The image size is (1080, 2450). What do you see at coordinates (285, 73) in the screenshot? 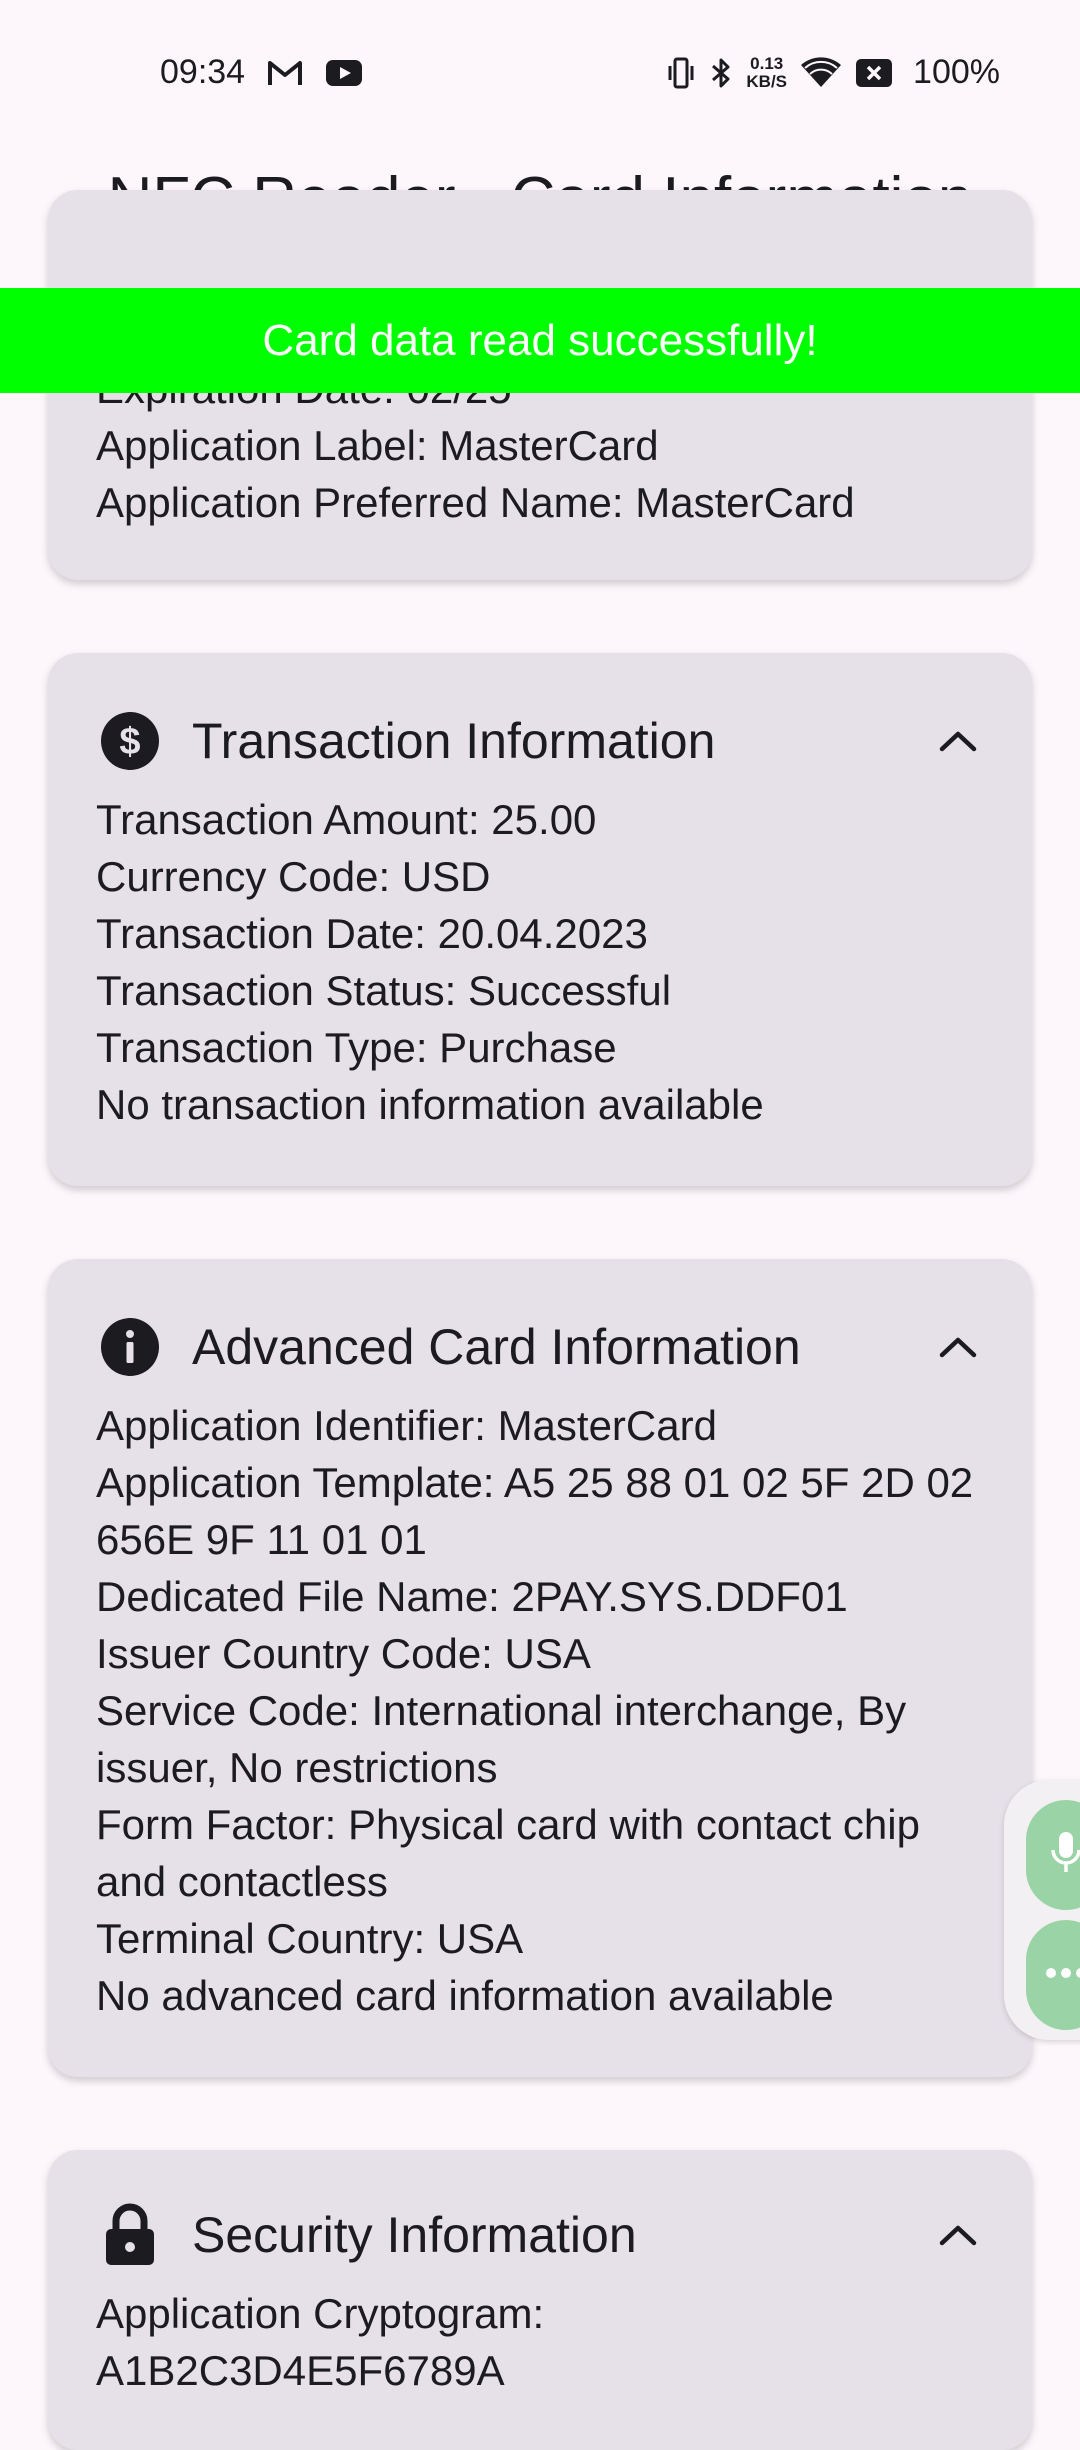
I see `gmail-icon` at bounding box center [285, 73].